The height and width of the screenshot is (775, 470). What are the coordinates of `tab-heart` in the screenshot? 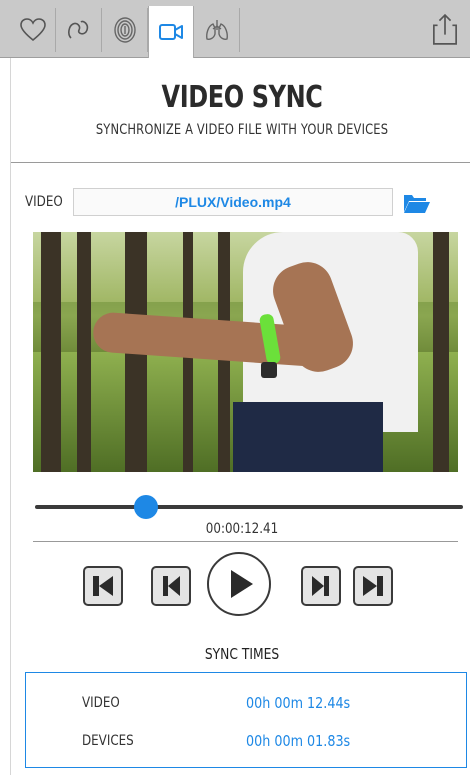 It's located at (33, 30).